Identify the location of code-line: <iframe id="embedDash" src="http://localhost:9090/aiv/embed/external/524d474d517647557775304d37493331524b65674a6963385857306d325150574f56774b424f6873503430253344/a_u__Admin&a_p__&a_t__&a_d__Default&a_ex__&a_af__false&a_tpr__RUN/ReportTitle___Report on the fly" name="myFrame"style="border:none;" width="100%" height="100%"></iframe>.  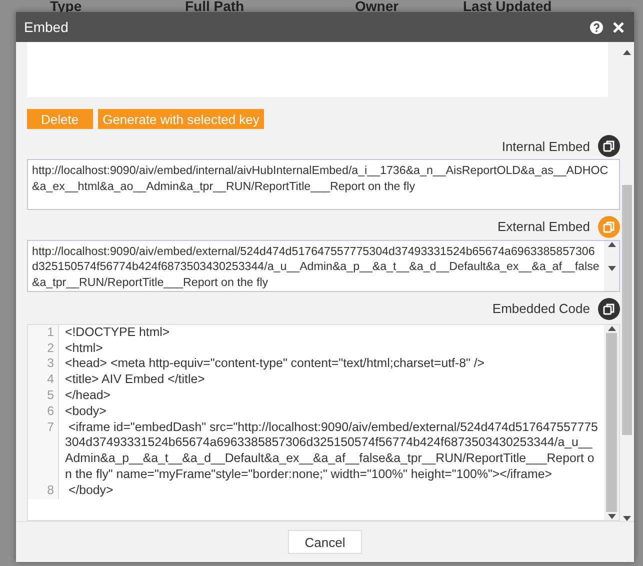
(331, 451).